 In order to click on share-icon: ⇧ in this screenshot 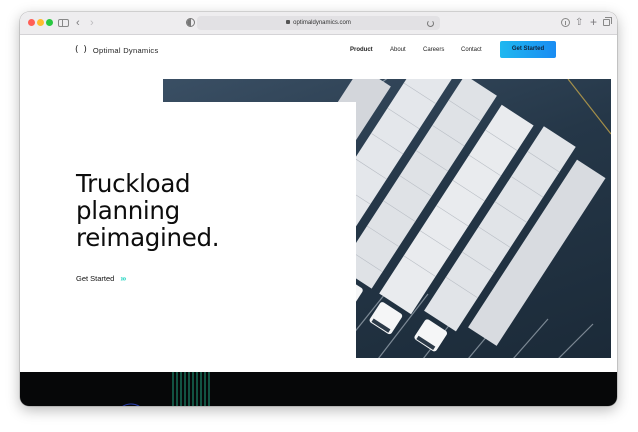, I will do `click(579, 23)`.